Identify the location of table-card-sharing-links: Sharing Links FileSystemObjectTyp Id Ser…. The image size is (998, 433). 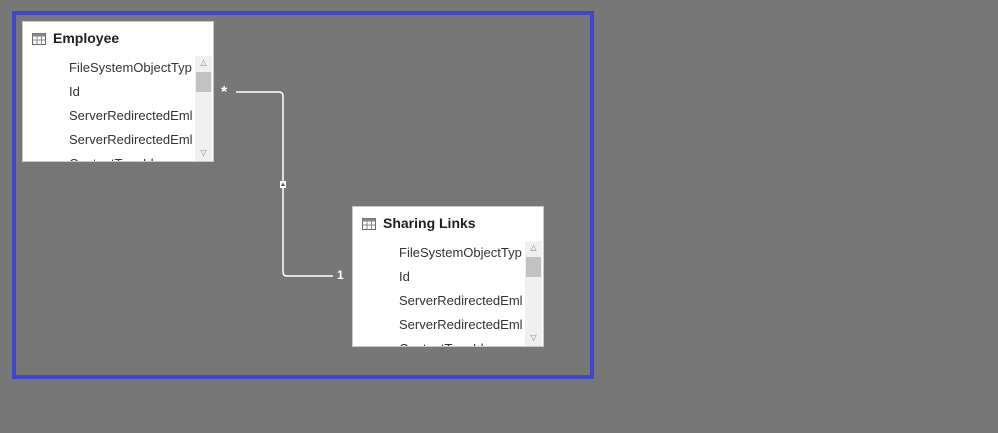
(448, 276).